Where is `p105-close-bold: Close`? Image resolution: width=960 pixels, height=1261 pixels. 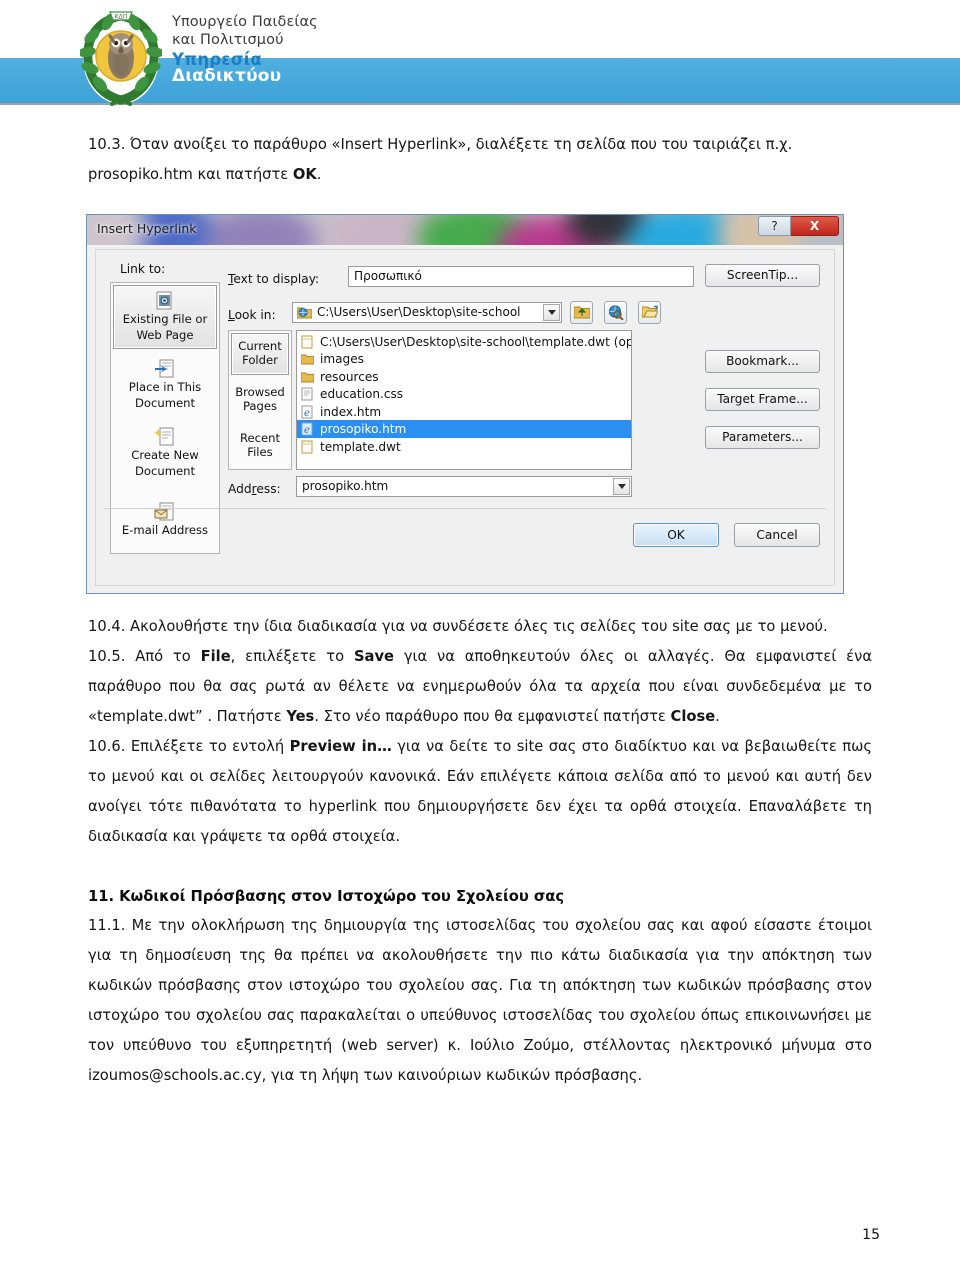 p105-close-bold: Close is located at coordinates (693, 716).